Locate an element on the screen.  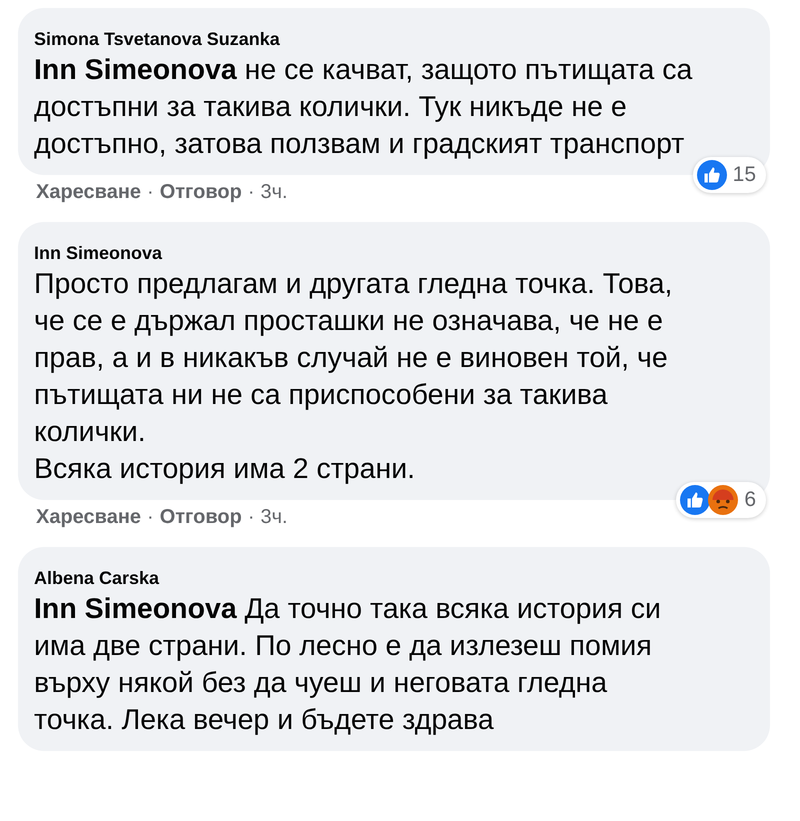
comment-author: Simona Tsvetanova Suzanka is located at coordinates (394, 39).